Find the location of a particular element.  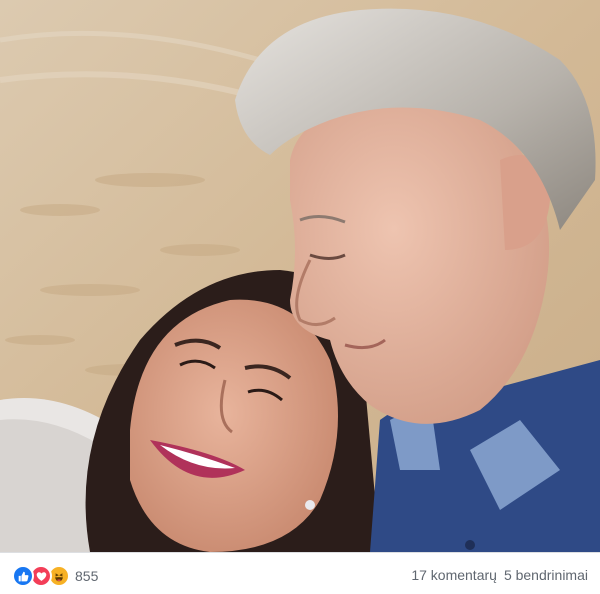

reaction-count: 855 is located at coordinates (86, 576).